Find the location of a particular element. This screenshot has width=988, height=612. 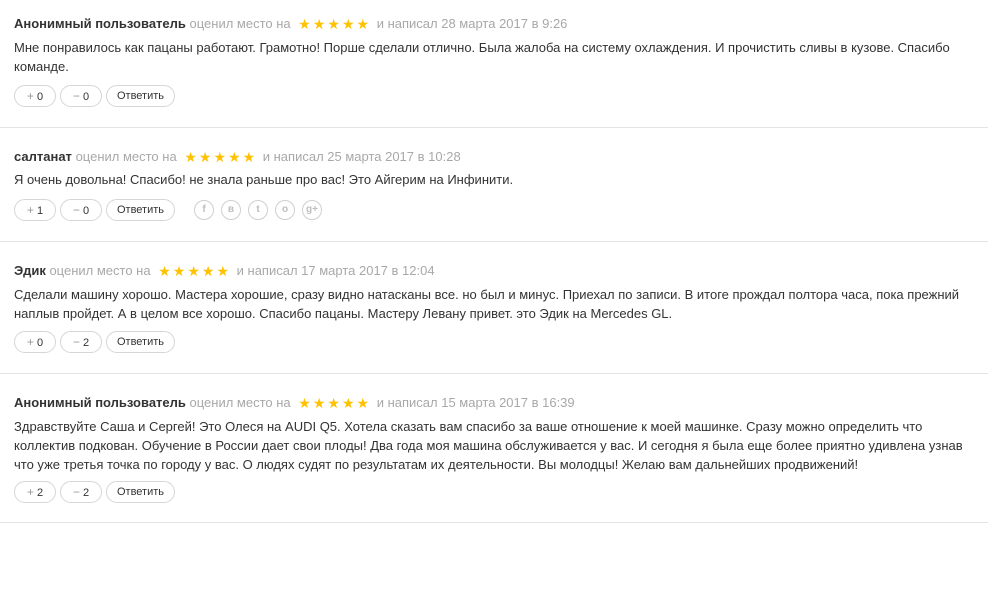

review-date: и написал 25 марта 2017 в 10:28 is located at coordinates (361, 156).